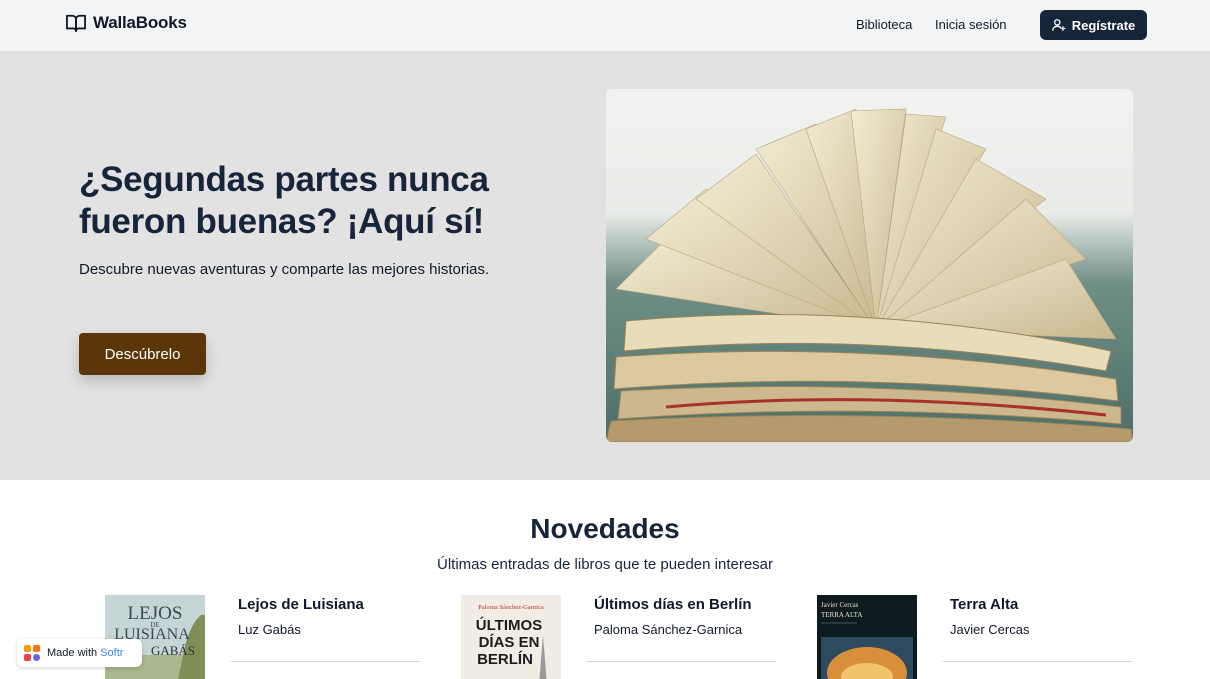 The width and height of the screenshot is (1210, 679). I want to click on book-author: Luz Gabás, so click(269, 629).